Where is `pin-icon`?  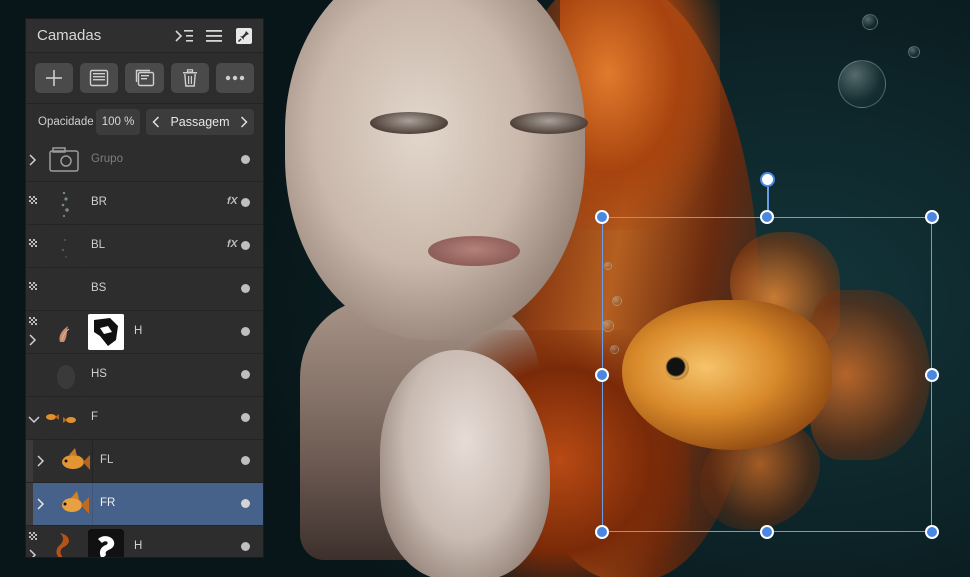 pin-icon is located at coordinates (244, 36).